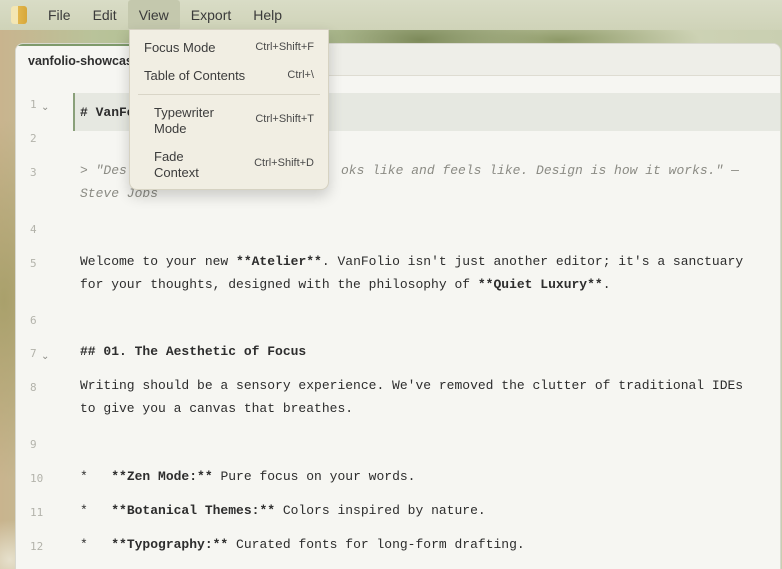 This screenshot has width=782, height=569. Describe the element at coordinates (176, 172) in the screenshot. I see `menu-item-label-line2: Context` at that location.